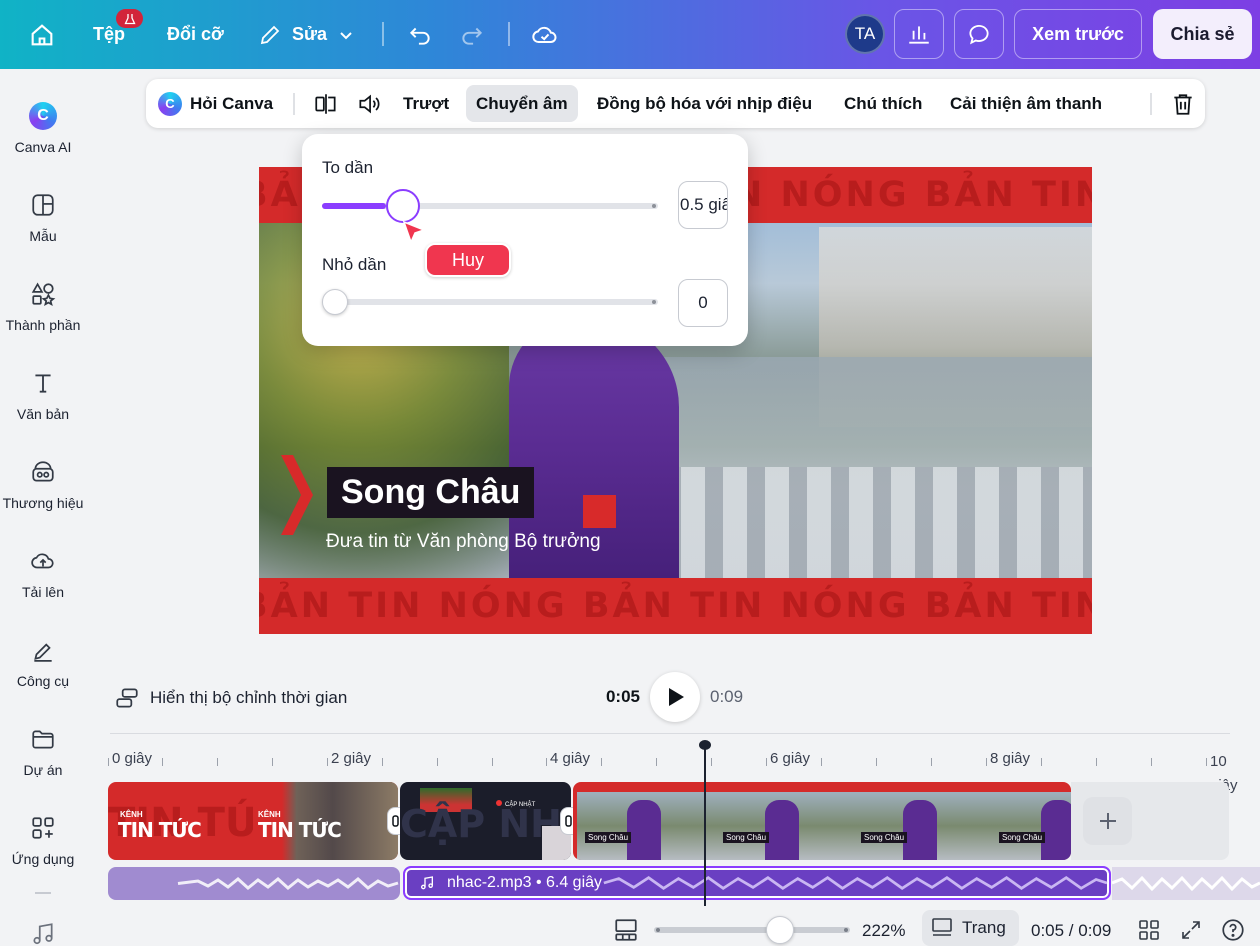  Describe the element at coordinates (230, 698) in the screenshot. I see `timing-editor-toggle: Hiển thị bộ chỉnh thời gian` at that location.